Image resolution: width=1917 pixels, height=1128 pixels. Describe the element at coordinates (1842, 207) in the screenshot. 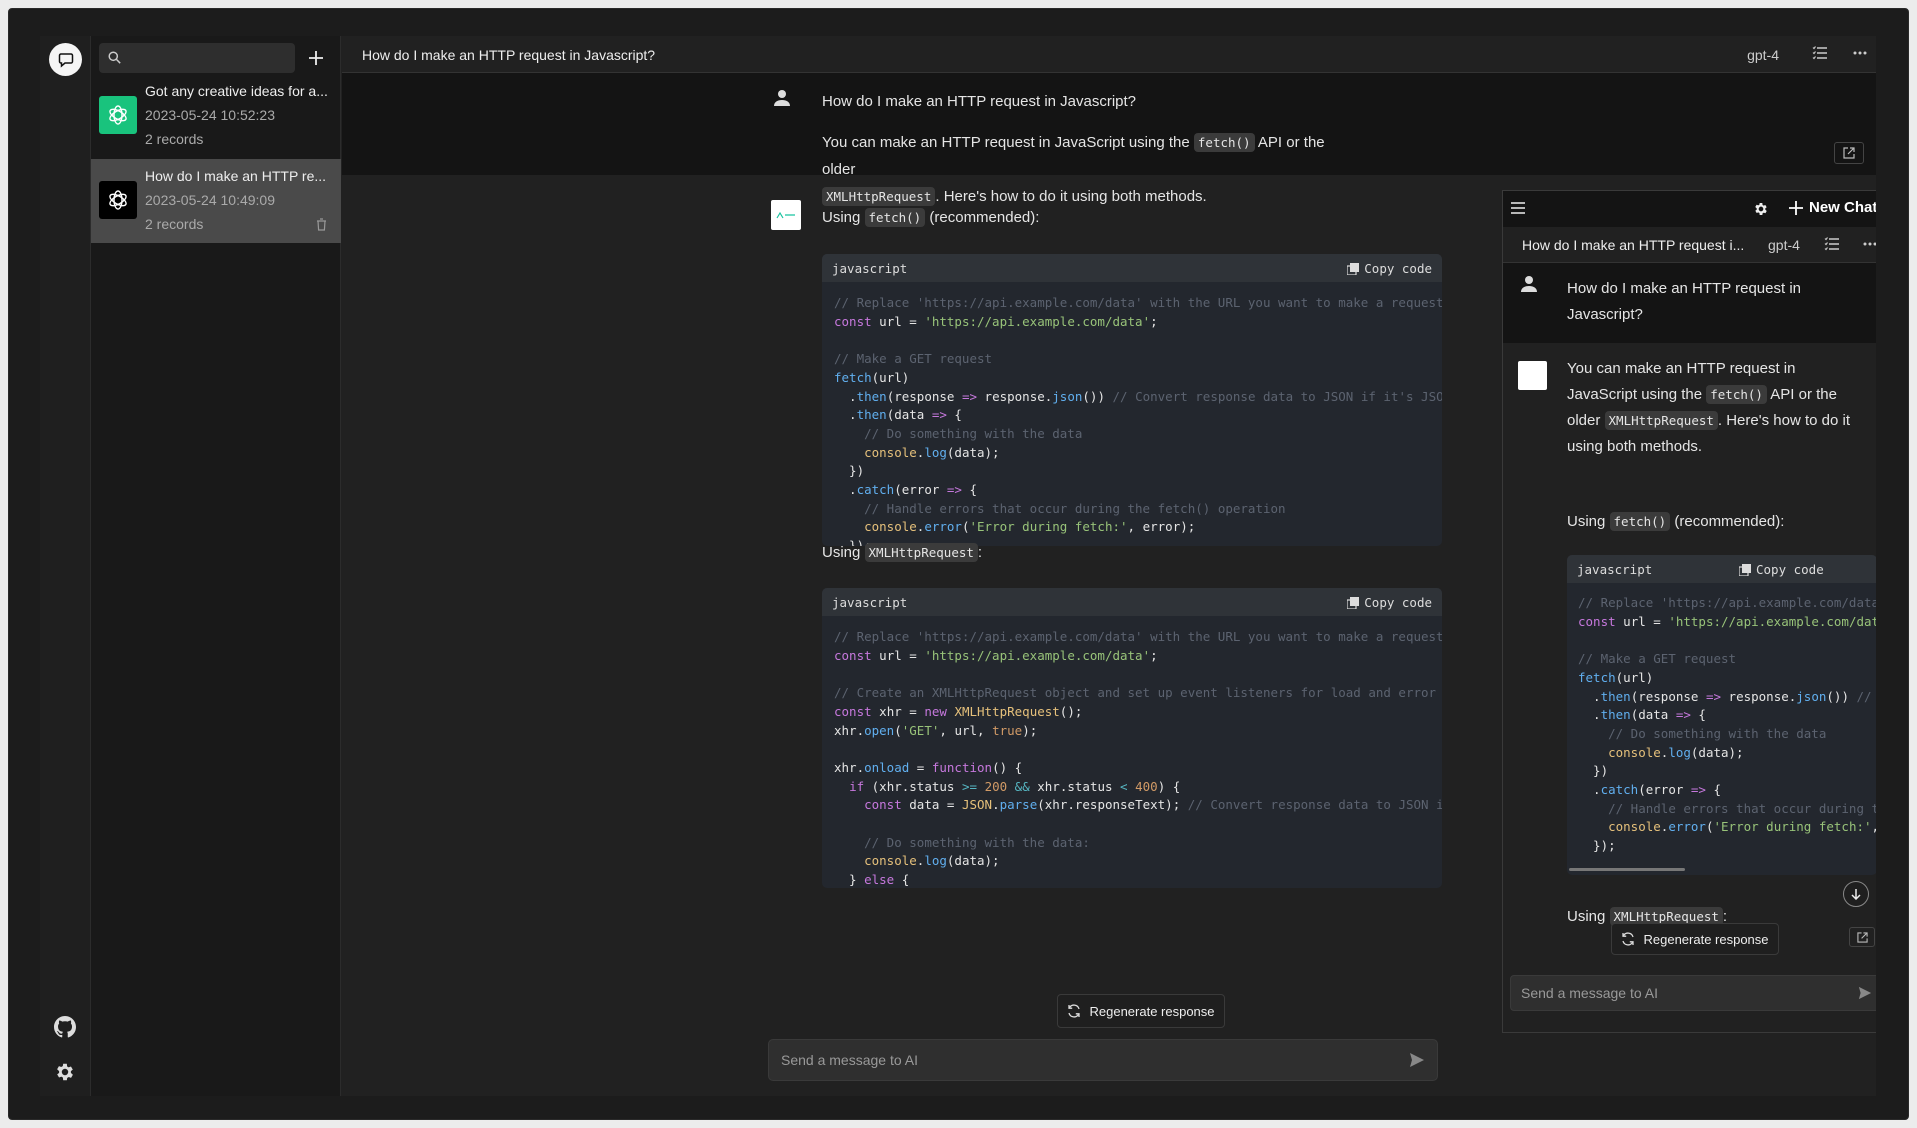

I see `new-chat-label: New Chat` at that location.